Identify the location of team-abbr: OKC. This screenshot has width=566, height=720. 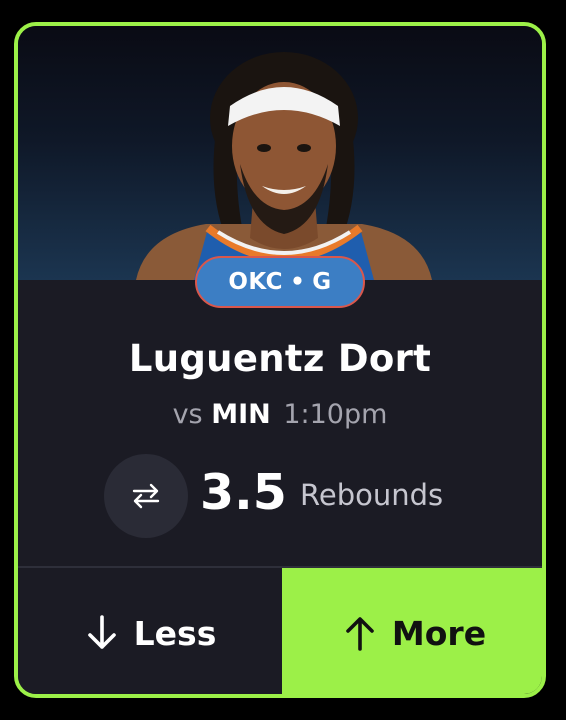
(256, 282).